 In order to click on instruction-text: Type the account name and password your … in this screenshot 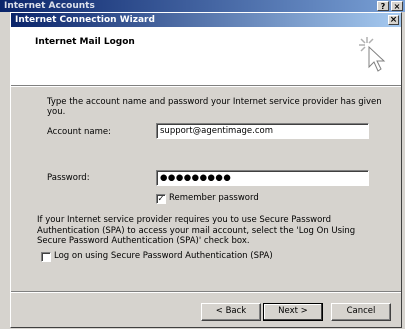, I will do `click(214, 107)`.